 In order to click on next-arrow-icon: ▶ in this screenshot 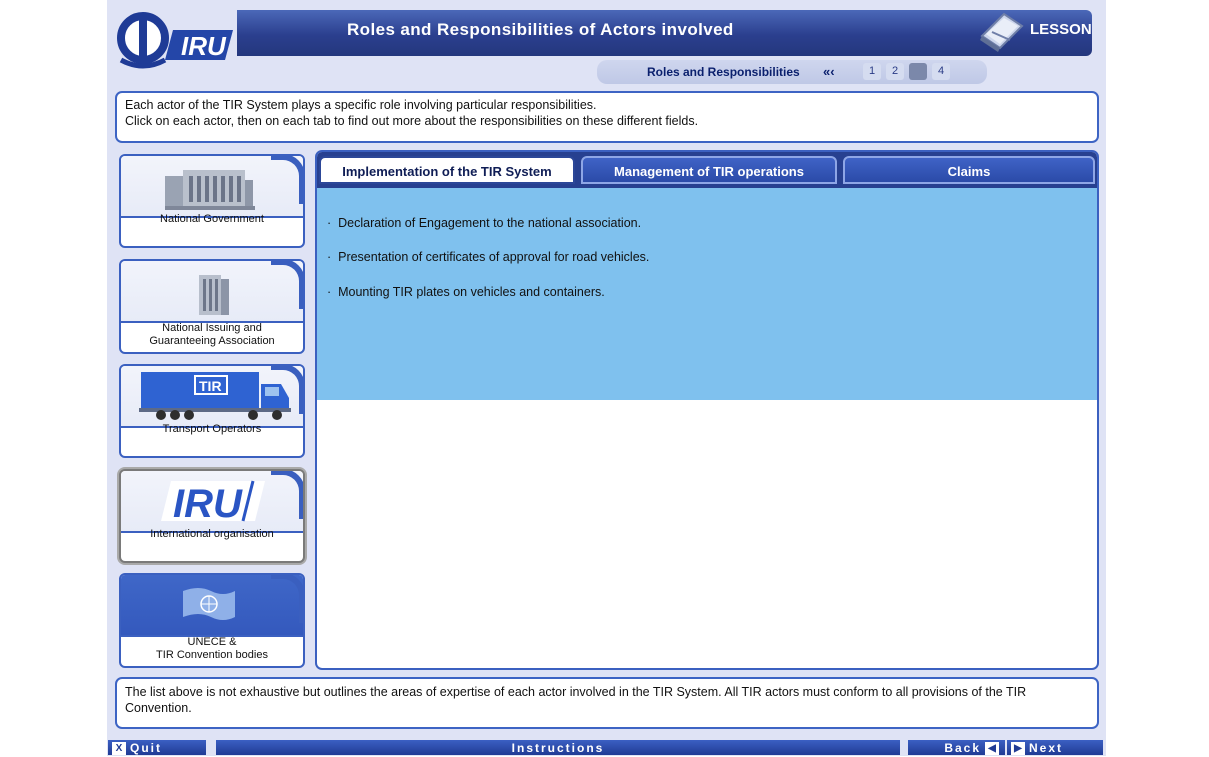, I will do `click(1018, 748)`.